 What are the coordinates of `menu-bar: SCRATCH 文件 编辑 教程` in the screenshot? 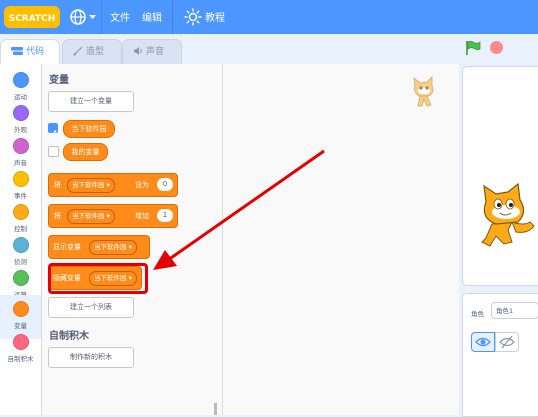 It's located at (269, 17).